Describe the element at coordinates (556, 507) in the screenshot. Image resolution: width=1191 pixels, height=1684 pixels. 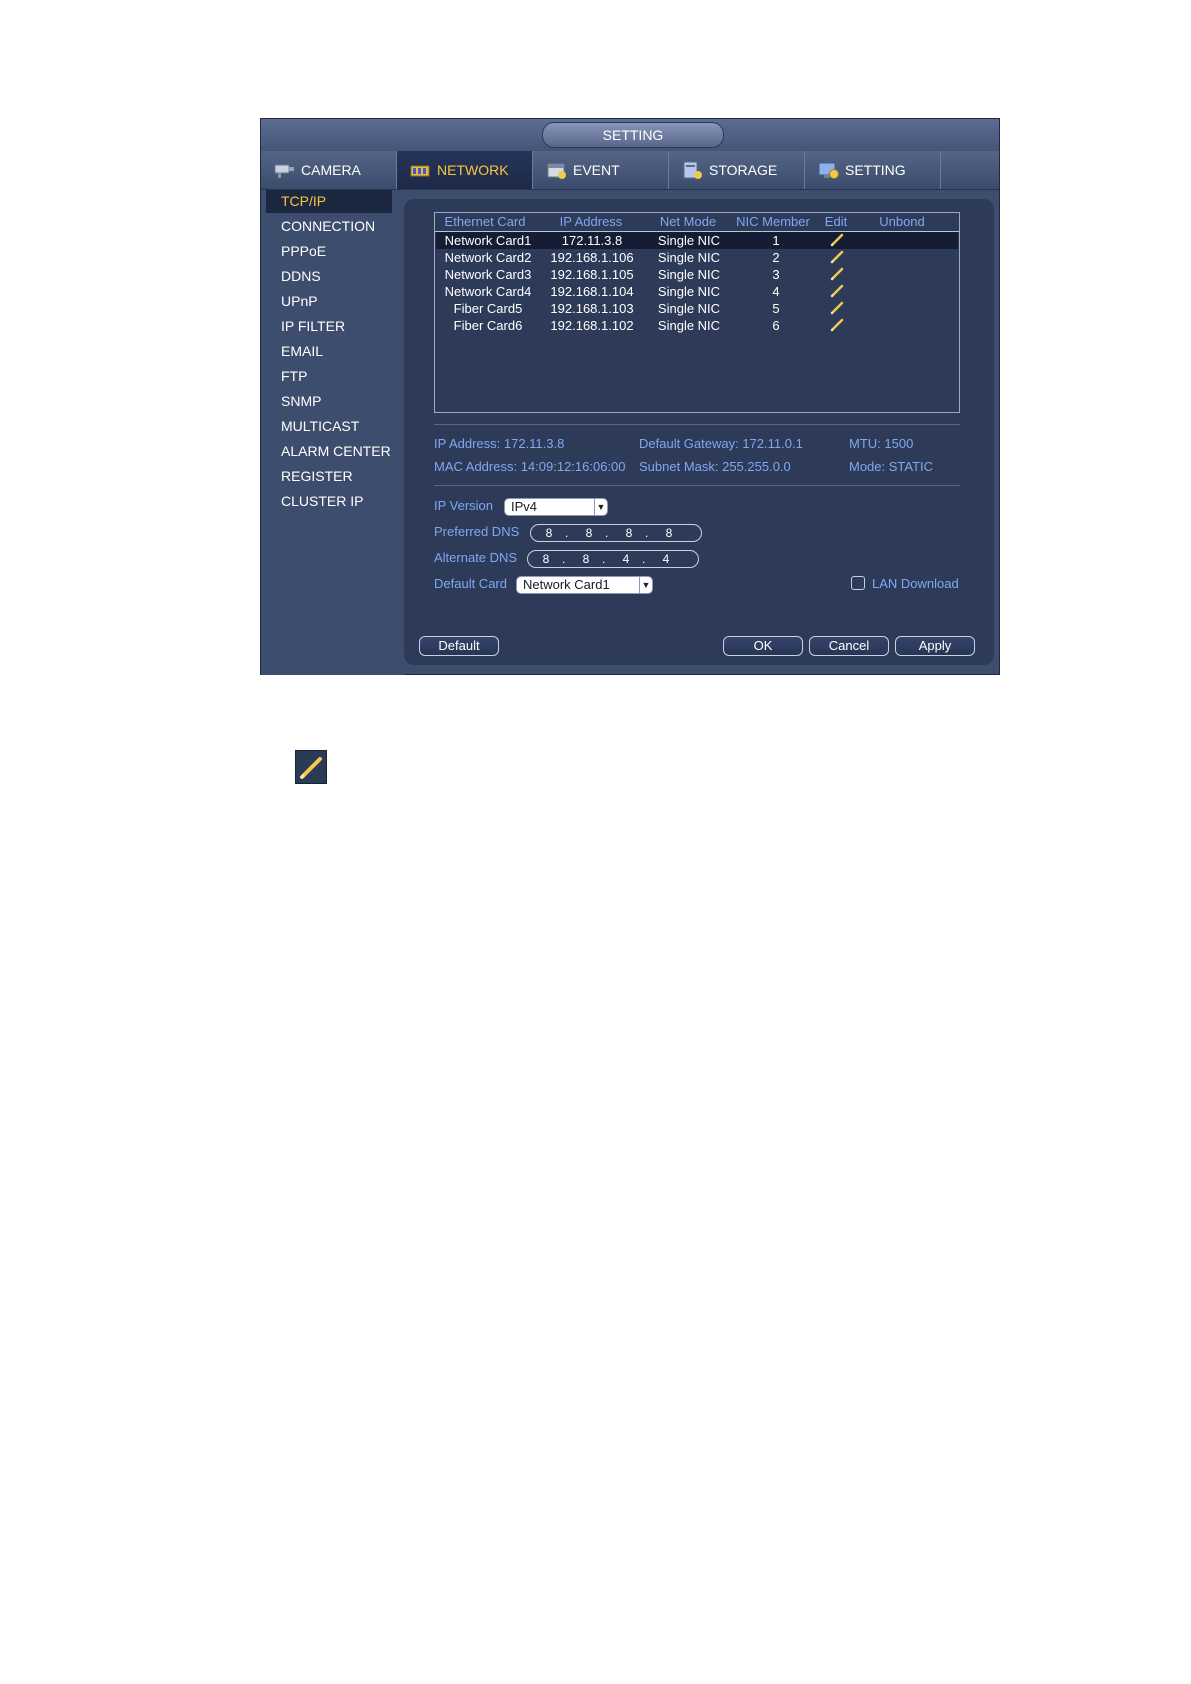
I see `ip-version-select: IPv4 ▼` at that location.